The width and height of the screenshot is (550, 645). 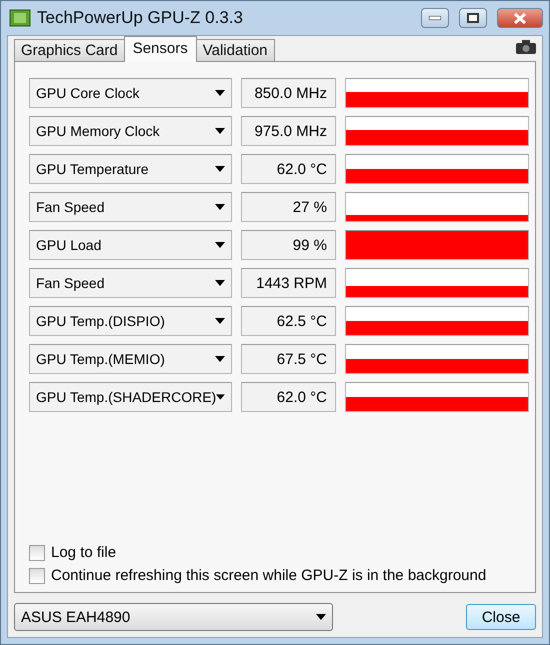 I want to click on minimize-button, so click(x=435, y=18).